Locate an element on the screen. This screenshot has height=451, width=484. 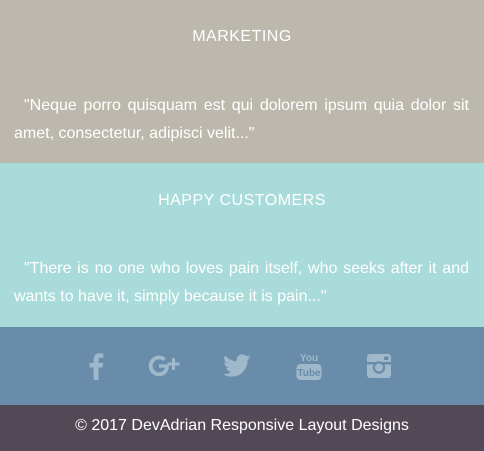
social-icons: You Tube is located at coordinates (242, 367).